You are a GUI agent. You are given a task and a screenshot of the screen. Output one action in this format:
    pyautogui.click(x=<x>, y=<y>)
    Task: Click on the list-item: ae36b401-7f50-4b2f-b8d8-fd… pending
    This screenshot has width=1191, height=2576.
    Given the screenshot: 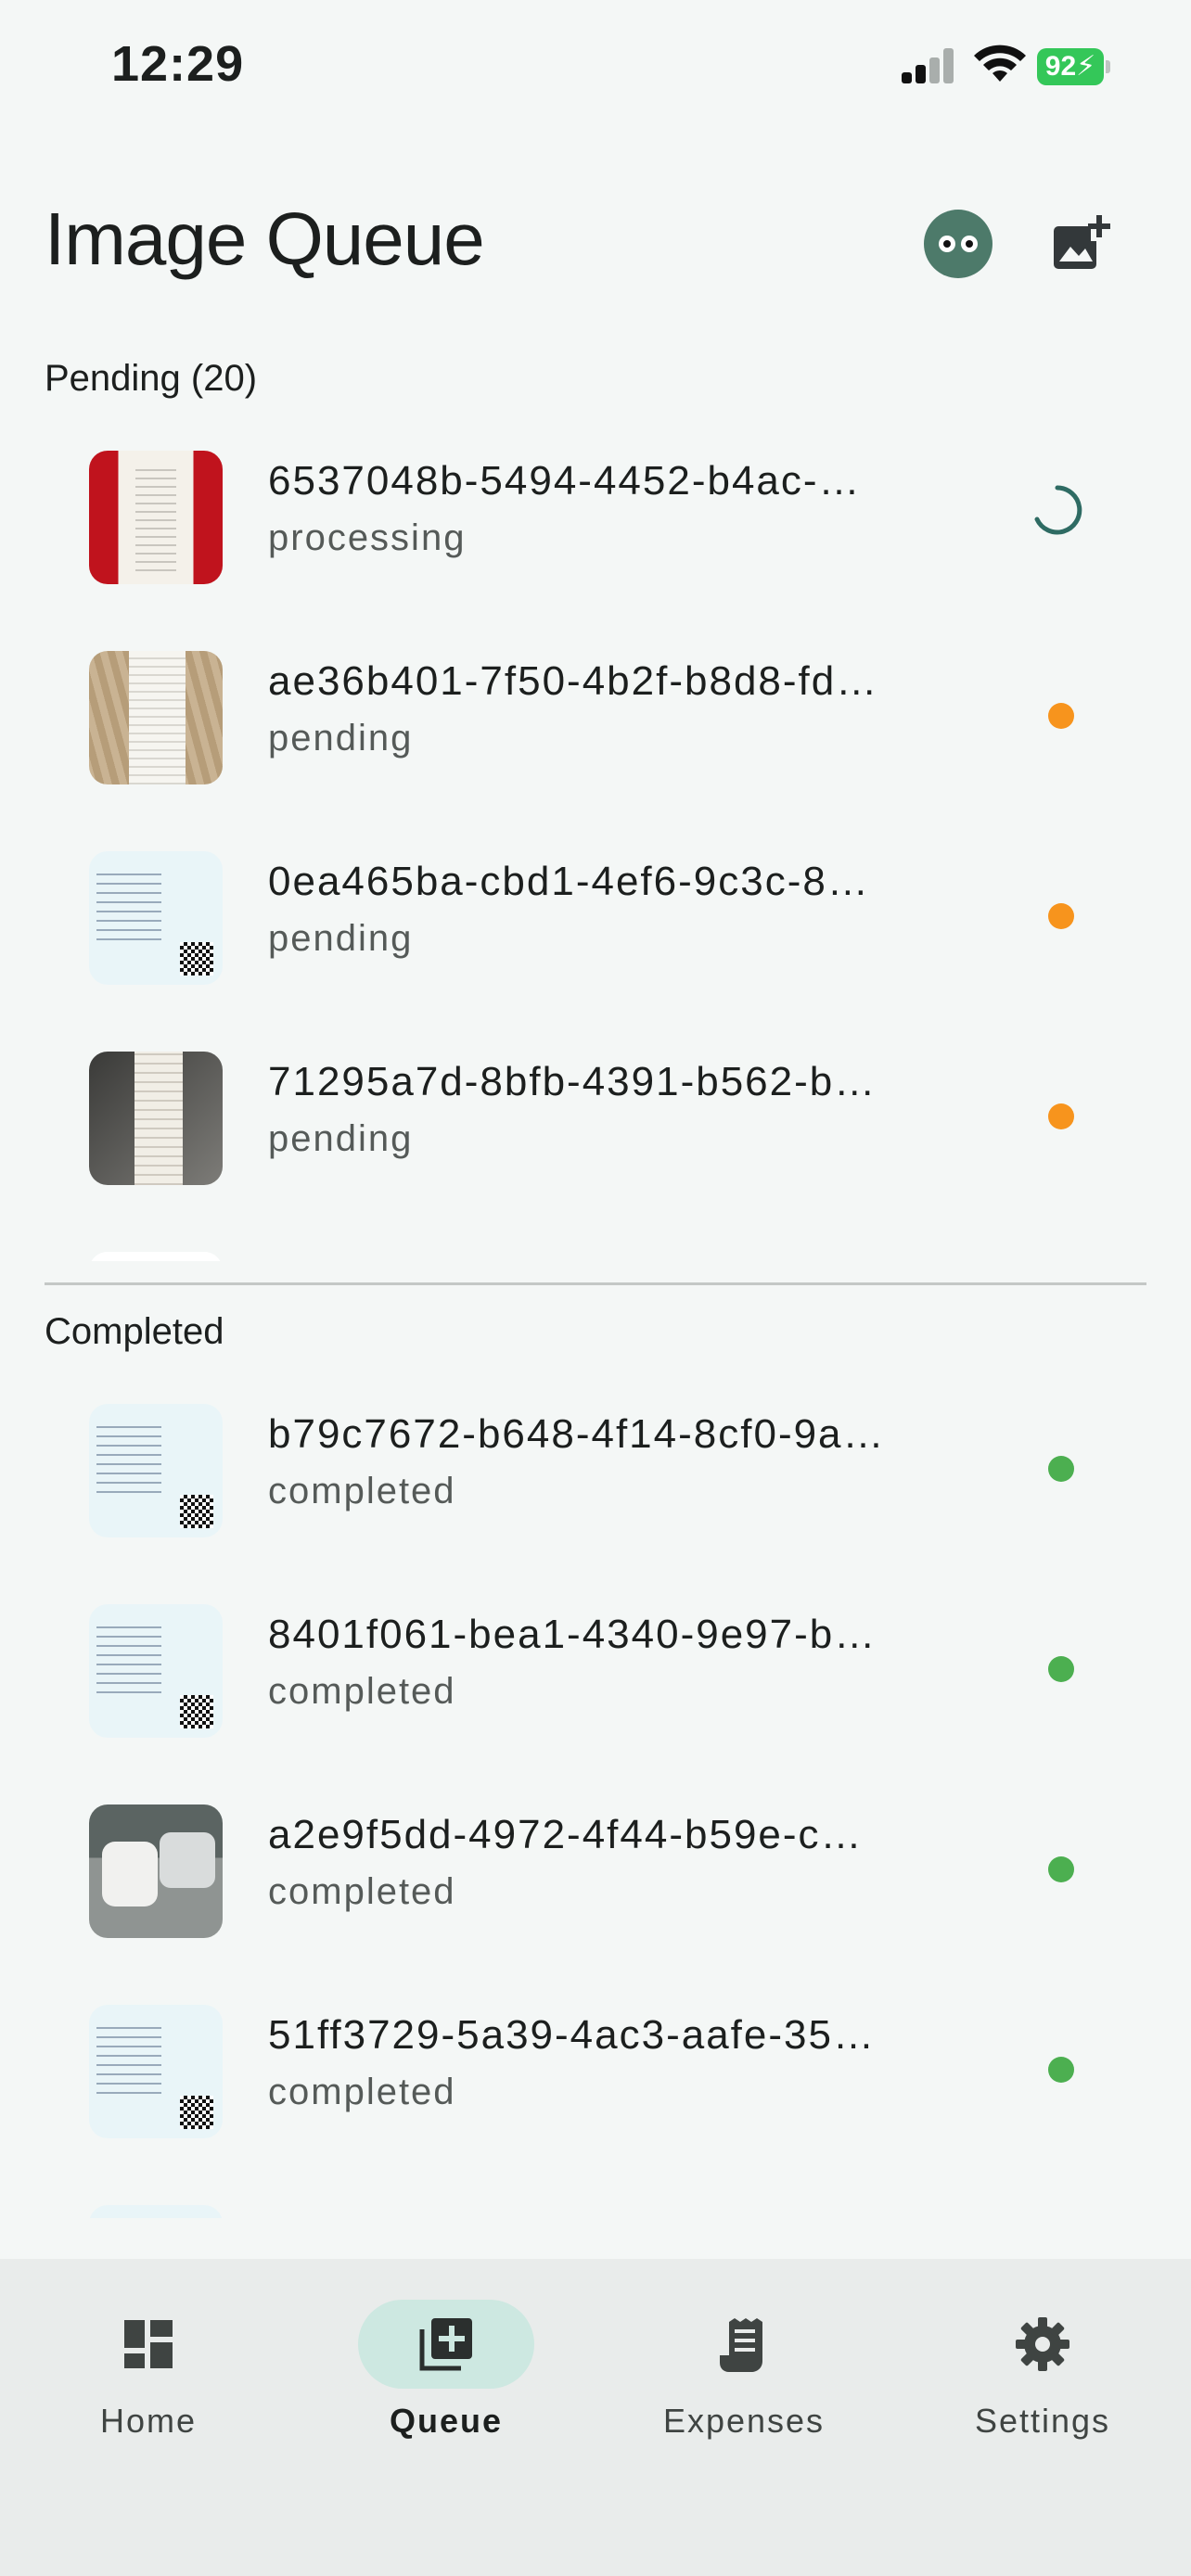 What is the action you would take?
    pyautogui.click(x=595, y=710)
    